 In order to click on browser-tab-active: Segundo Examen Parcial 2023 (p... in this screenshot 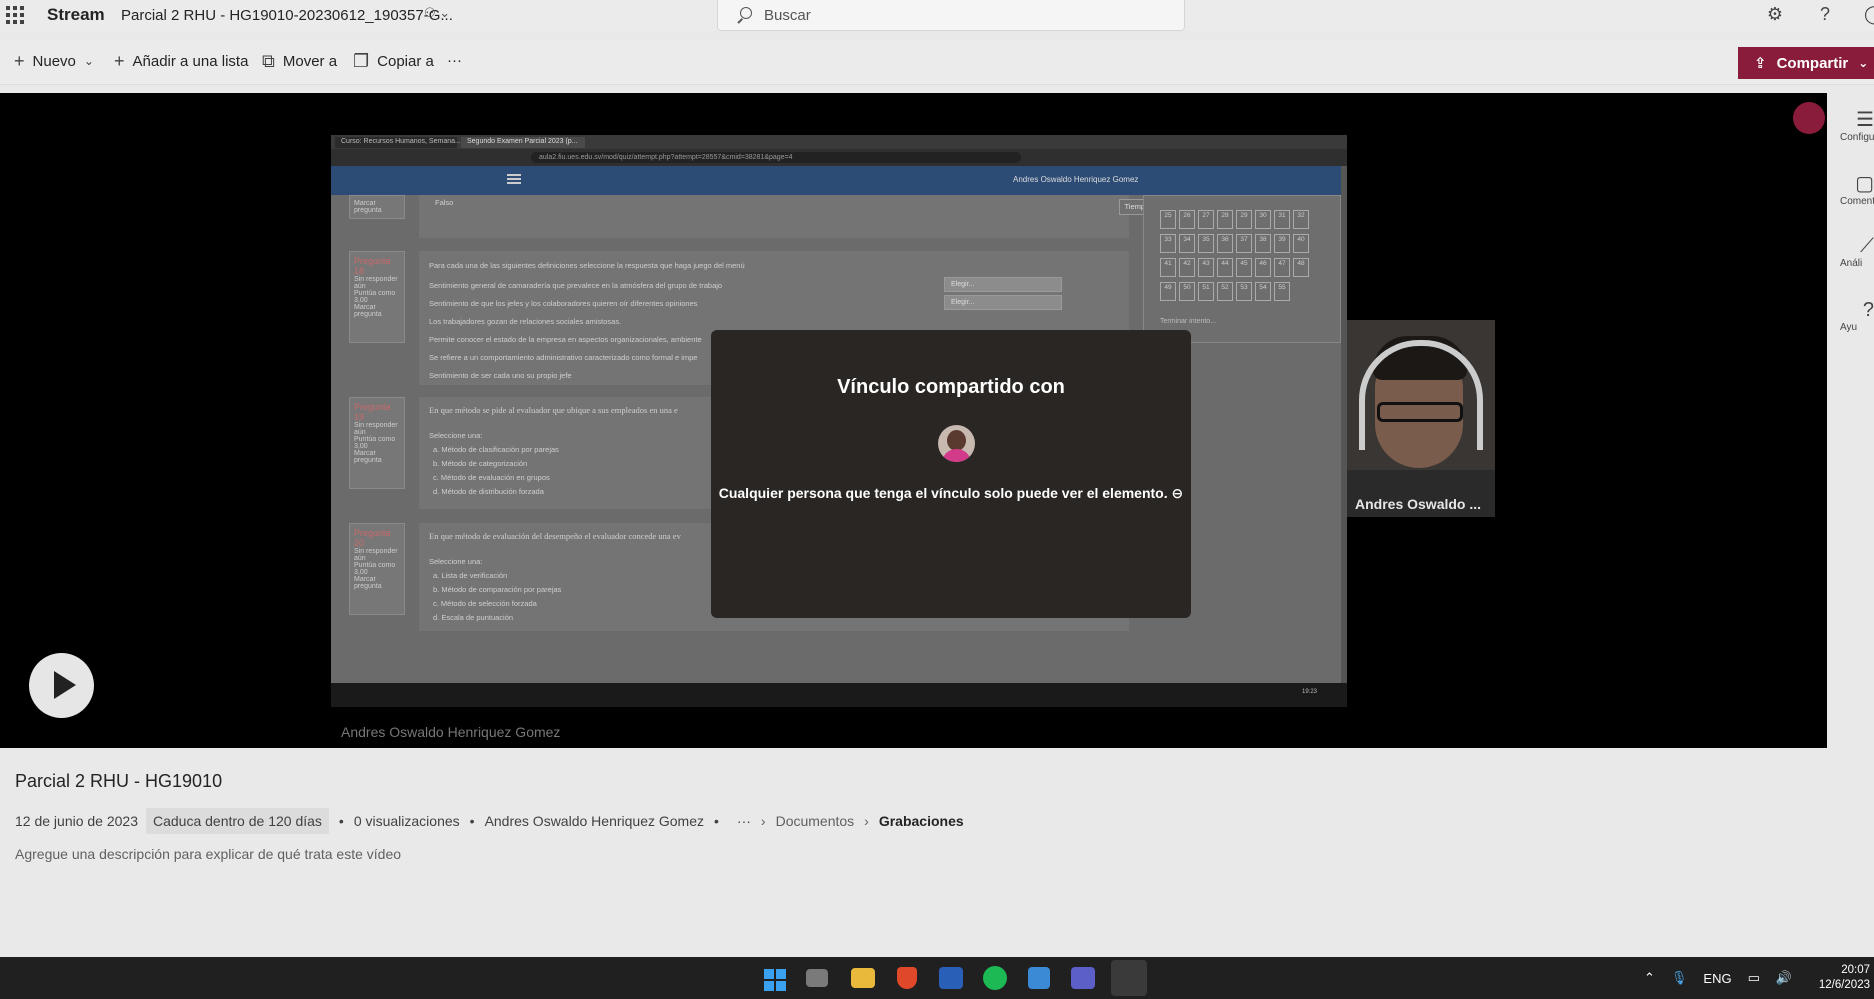, I will do `click(523, 142)`.